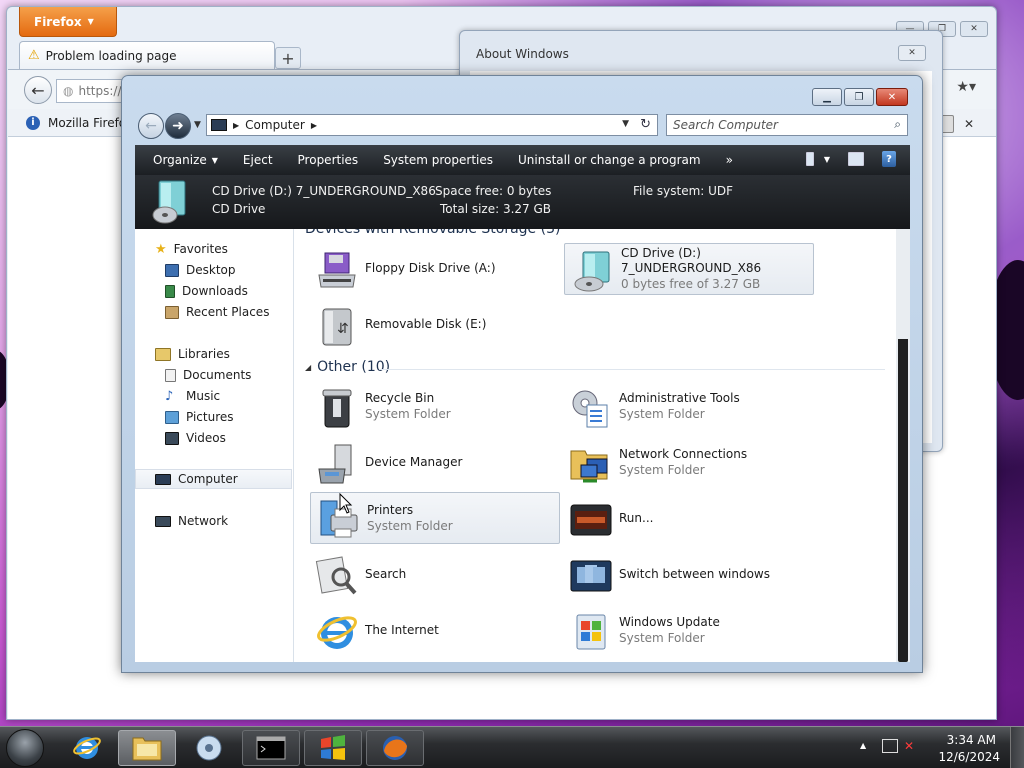 The height and width of the screenshot is (768, 1024). Describe the element at coordinates (969, 124) in the screenshot. I see `close-notification-icon: ✕` at that location.